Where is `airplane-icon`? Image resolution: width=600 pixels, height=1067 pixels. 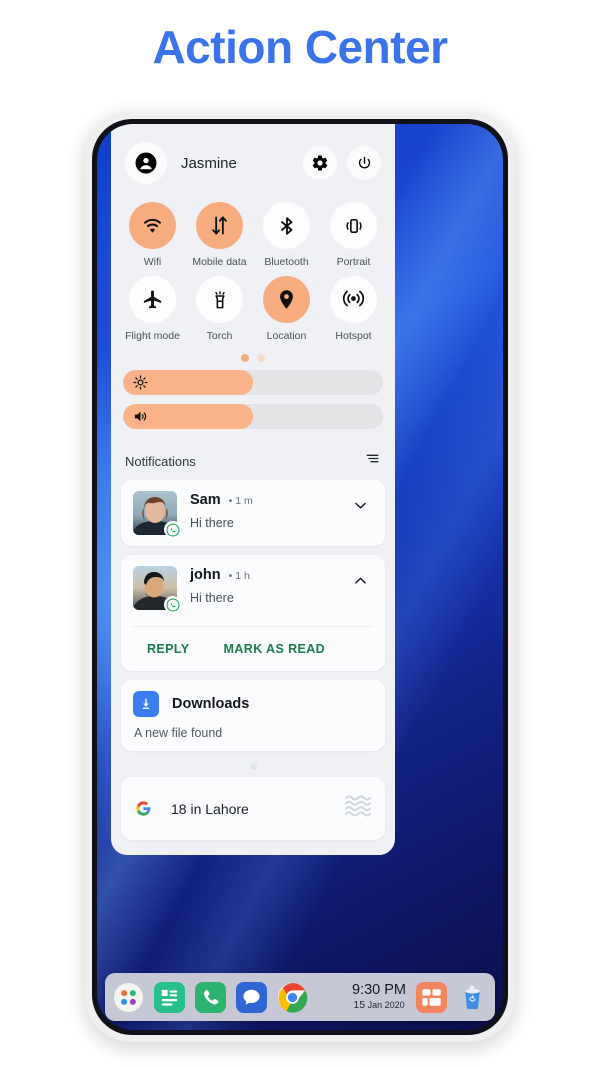
airplane-icon is located at coordinates (152, 299).